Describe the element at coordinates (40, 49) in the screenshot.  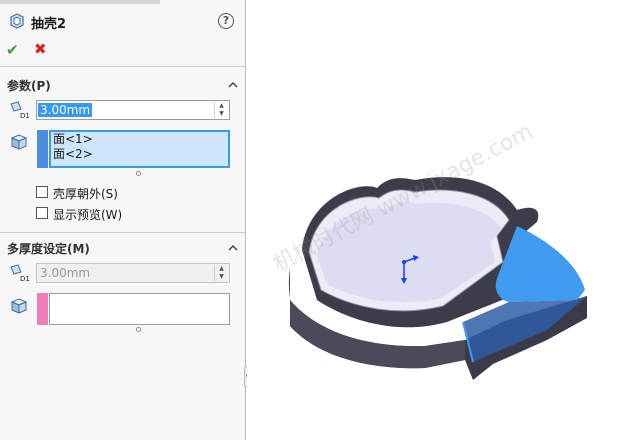
I see `cancel-button: ✖` at that location.